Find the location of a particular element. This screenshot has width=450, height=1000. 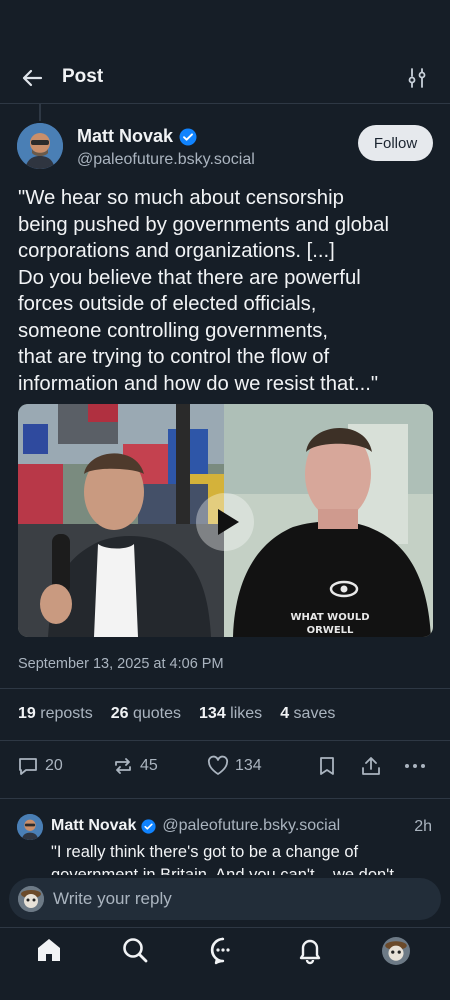

share-button is located at coordinates (374, 766).